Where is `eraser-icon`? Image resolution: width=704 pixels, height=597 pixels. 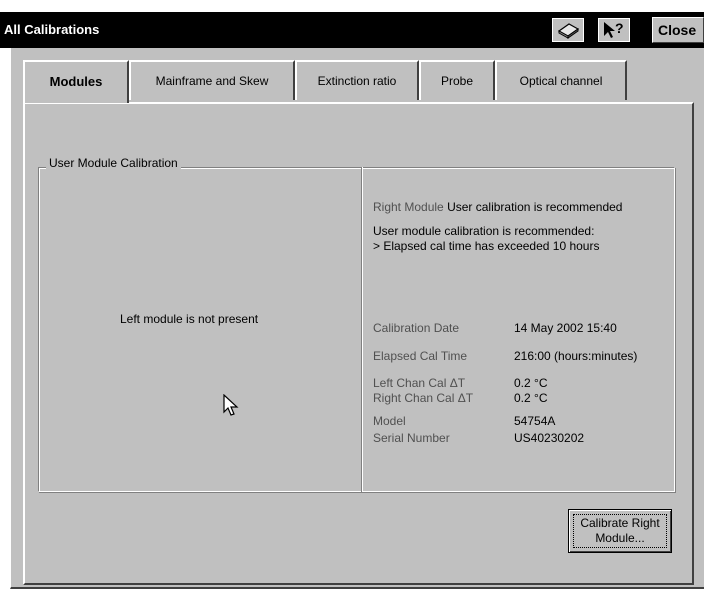
eraser-icon is located at coordinates (568, 30).